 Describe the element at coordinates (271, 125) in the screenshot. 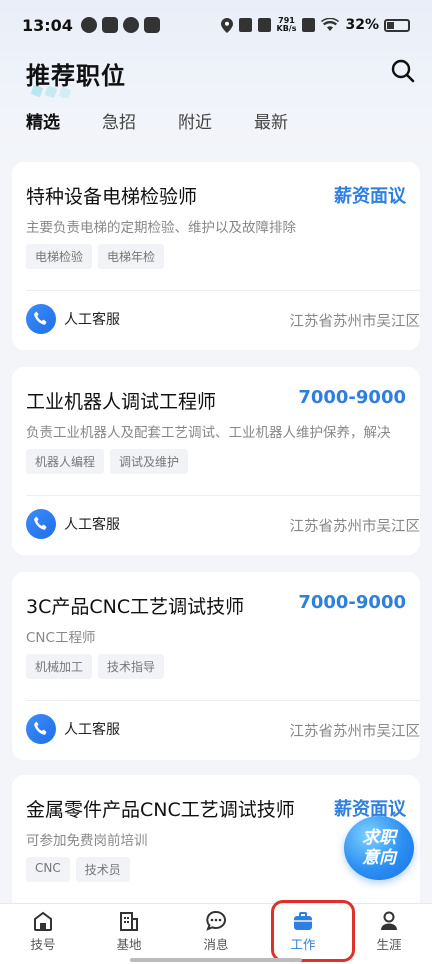

I see `tab-latest: 最新` at that location.